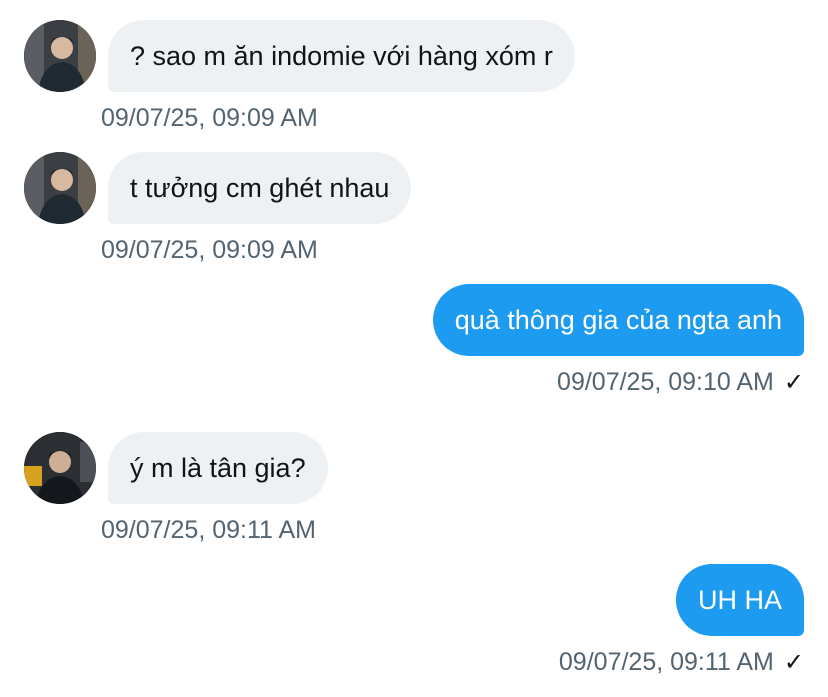 Image resolution: width=828 pixels, height=697 pixels. What do you see at coordinates (739, 600) in the screenshot?
I see `message-bubble: UH HA` at bounding box center [739, 600].